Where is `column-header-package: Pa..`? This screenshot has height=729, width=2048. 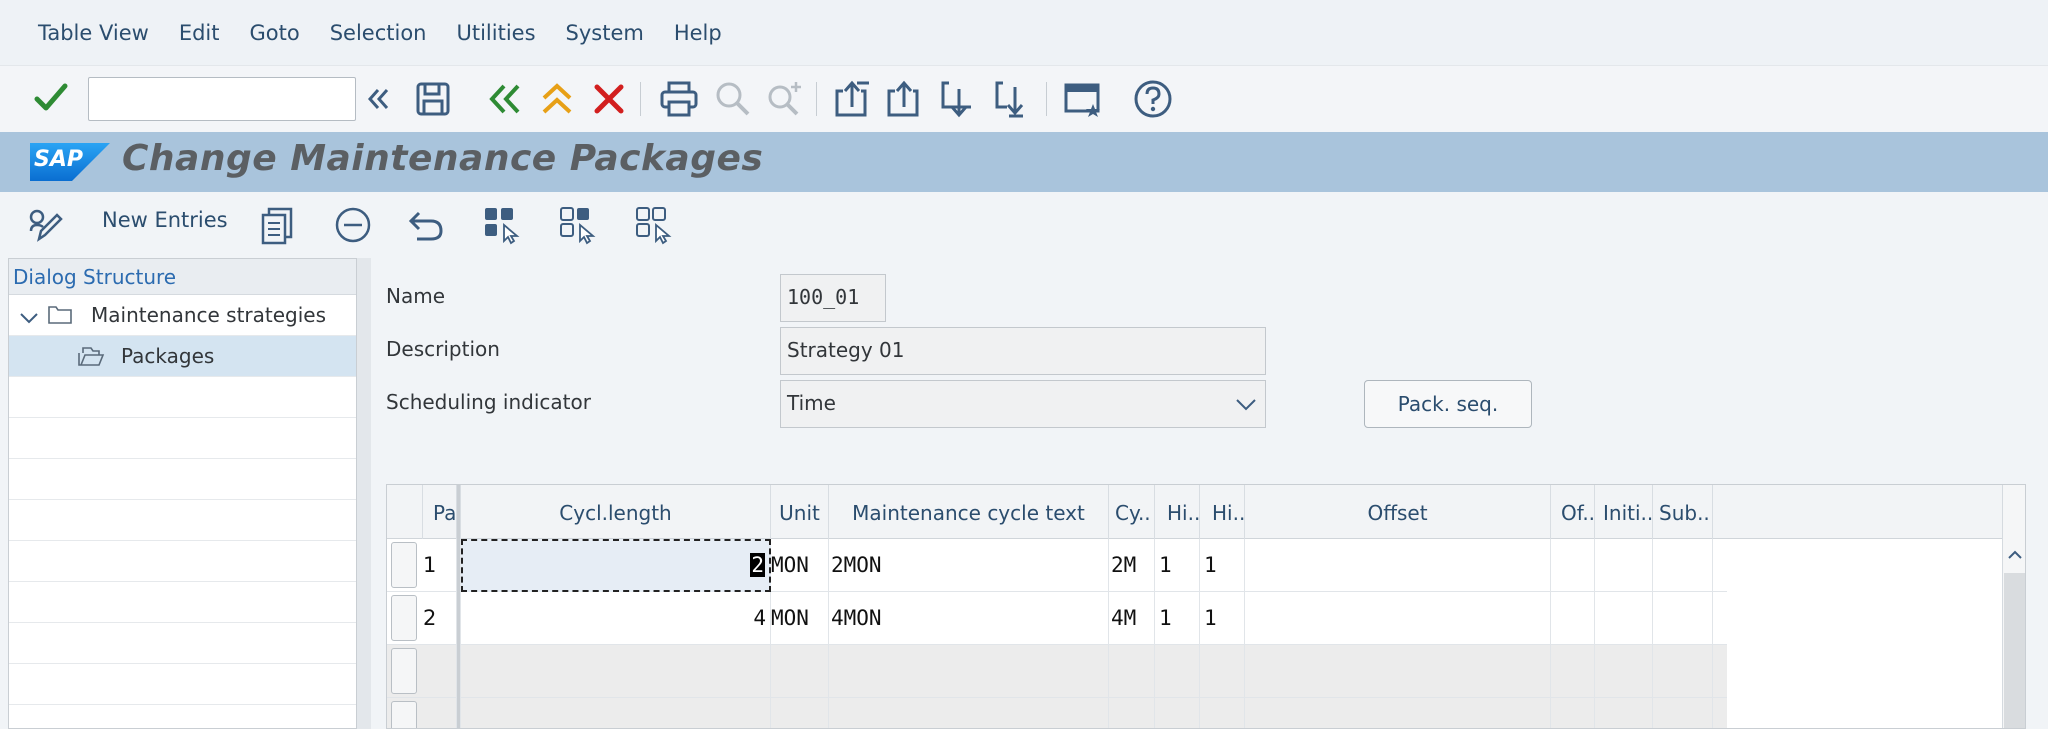 column-header-package: Pa.. is located at coordinates (440, 512).